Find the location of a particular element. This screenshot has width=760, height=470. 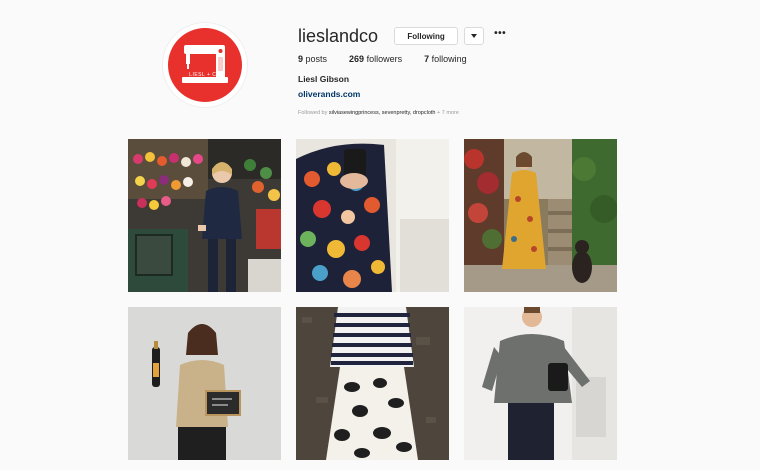

chevron-down-icon is located at coordinates (474, 36).